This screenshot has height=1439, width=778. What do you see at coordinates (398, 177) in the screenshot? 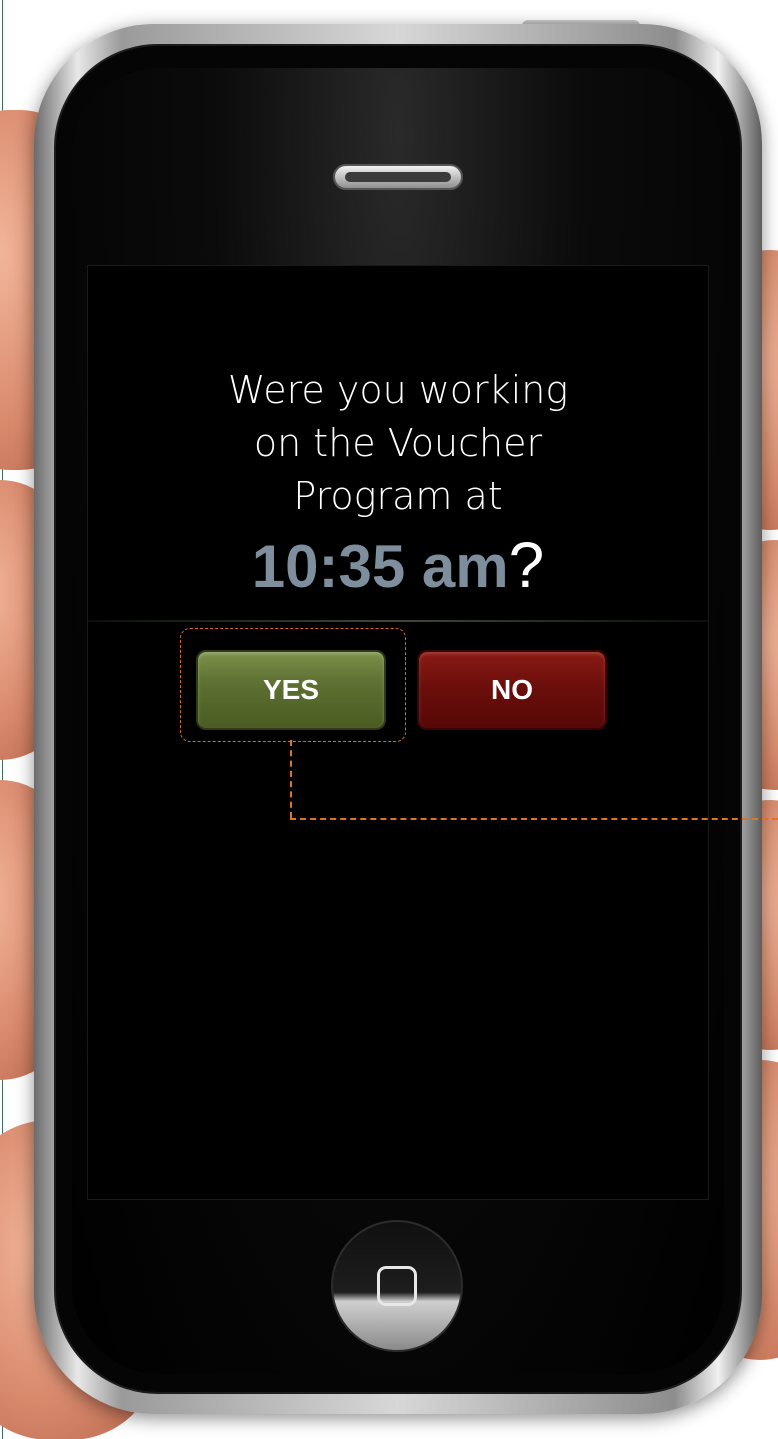
I see `earpiece-speaker-icon` at bounding box center [398, 177].